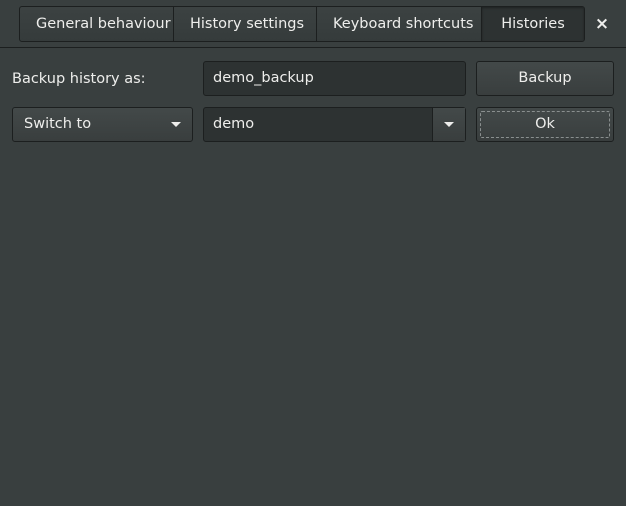  Describe the element at coordinates (233, 124) in the screenshot. I see `history-combo-value: demo` at that location.